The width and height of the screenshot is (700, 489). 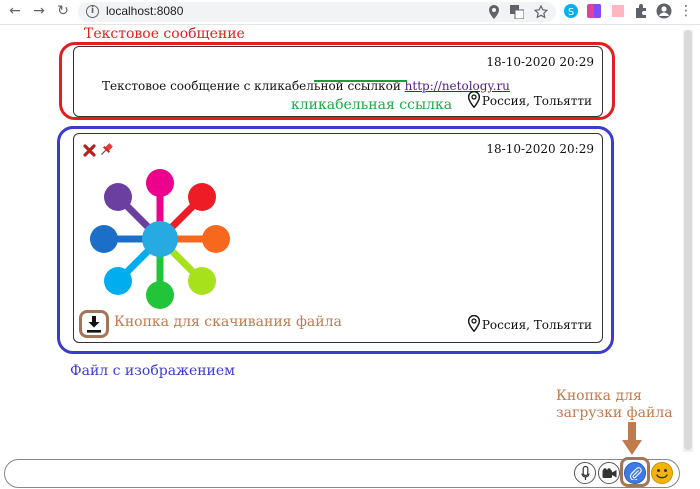 I want to click on url-text: localhost:8080, so click(x=145, y=11).